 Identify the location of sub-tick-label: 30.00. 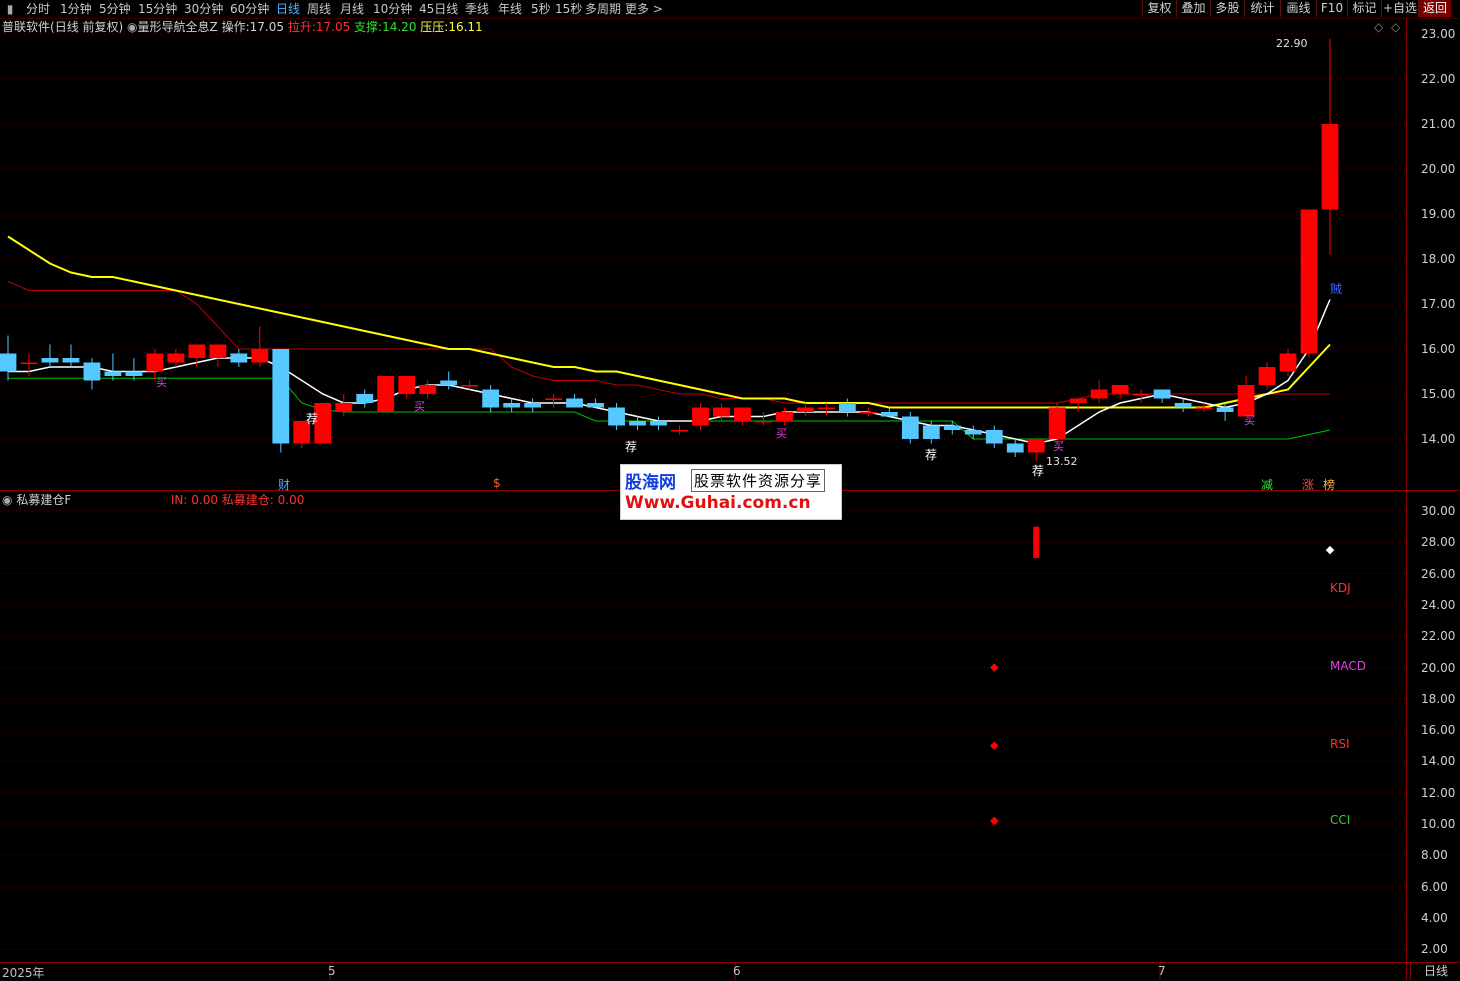
(1438, 511).